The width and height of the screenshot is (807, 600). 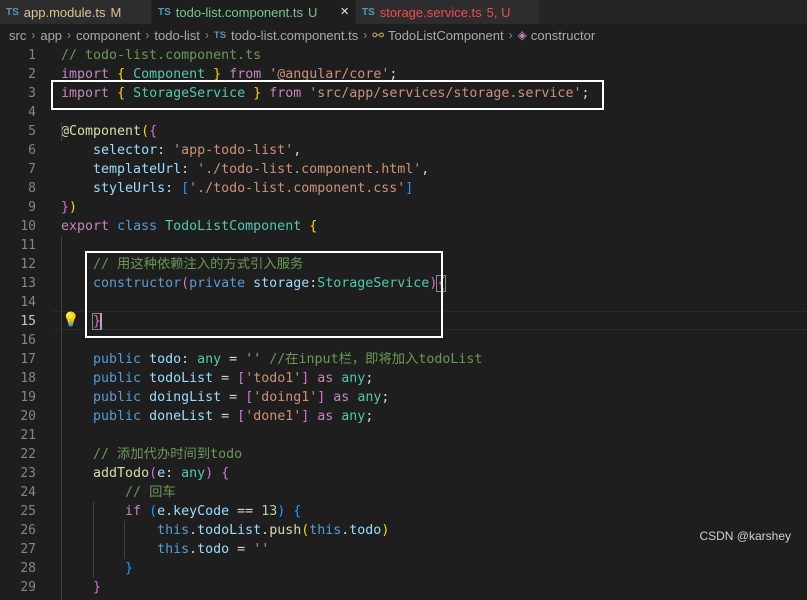 What do you see at coordinates (498, 12) in the screenshot?
I see `tab-git-status: 5, U` at bounding box center [498, 12].